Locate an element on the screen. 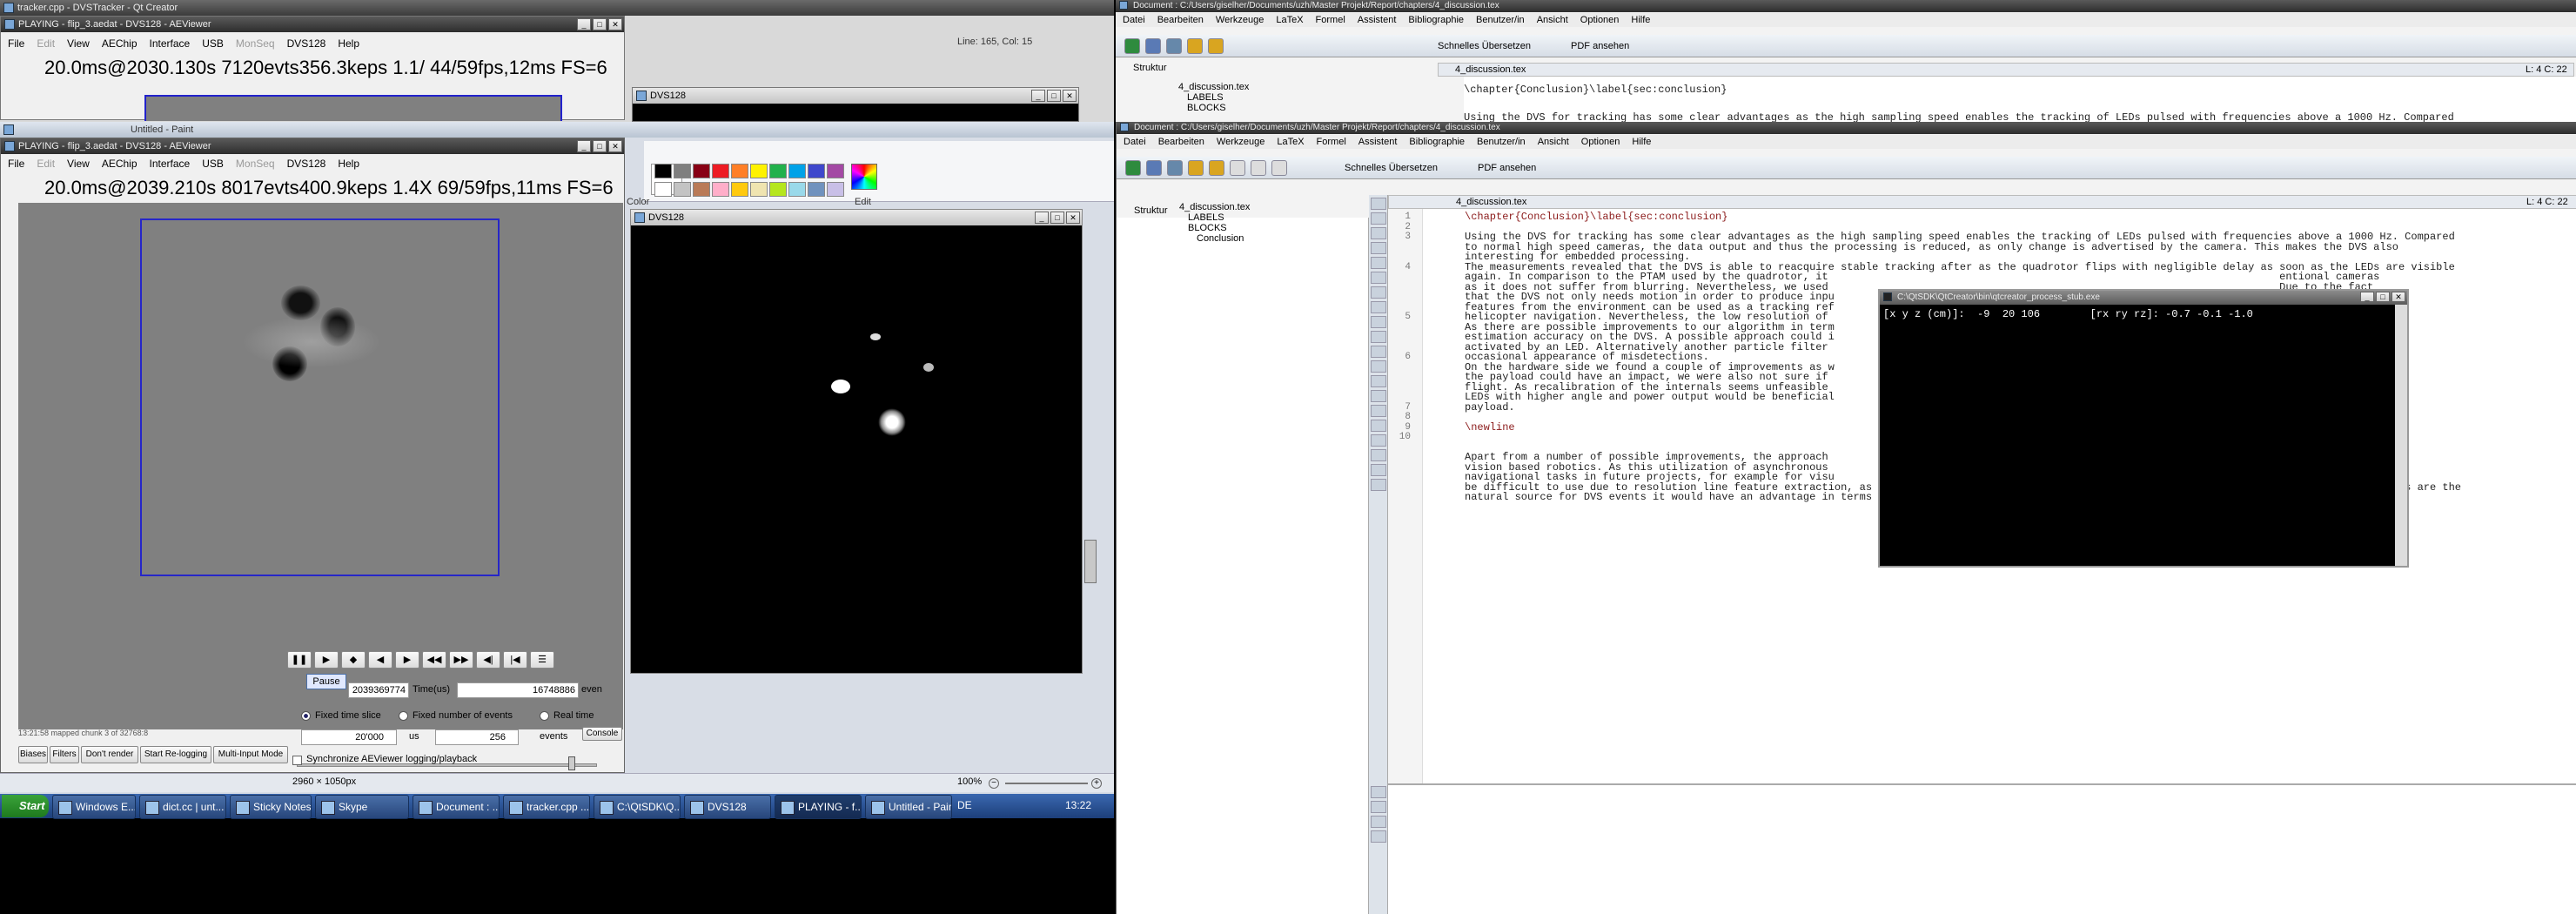  zoom-slider is located at coordinates (1046, 783).